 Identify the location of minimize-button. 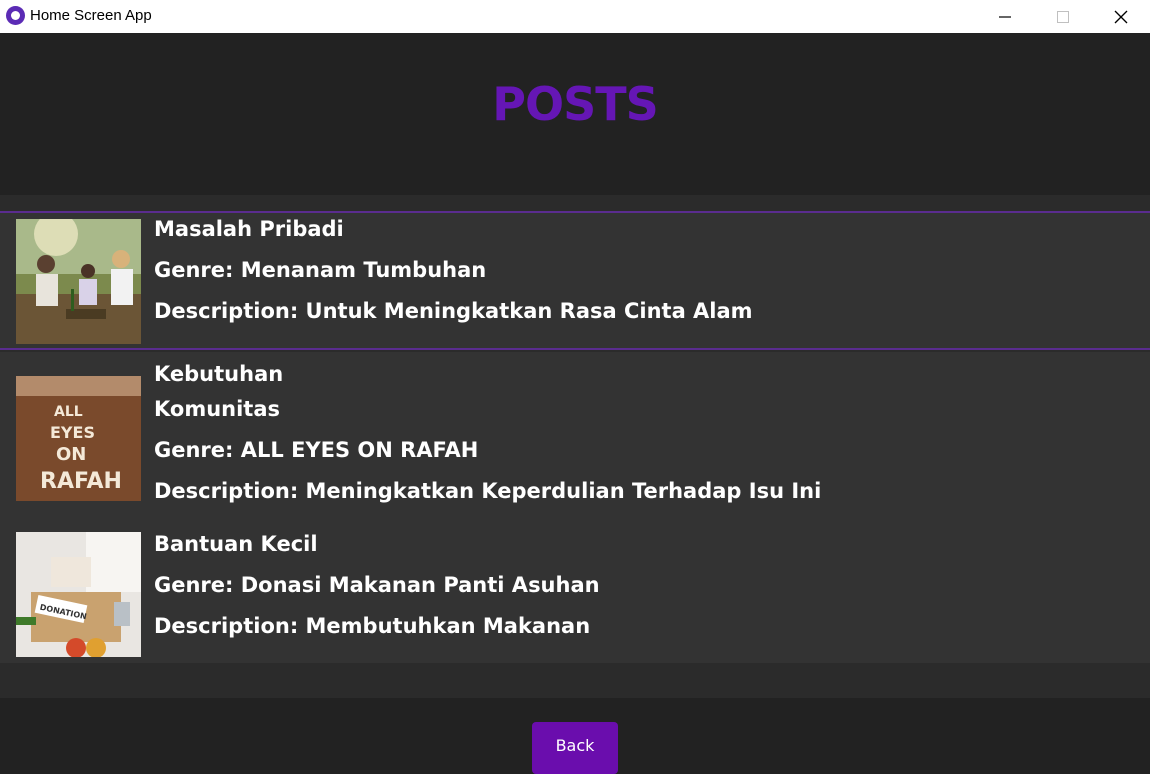
(1005, 16).